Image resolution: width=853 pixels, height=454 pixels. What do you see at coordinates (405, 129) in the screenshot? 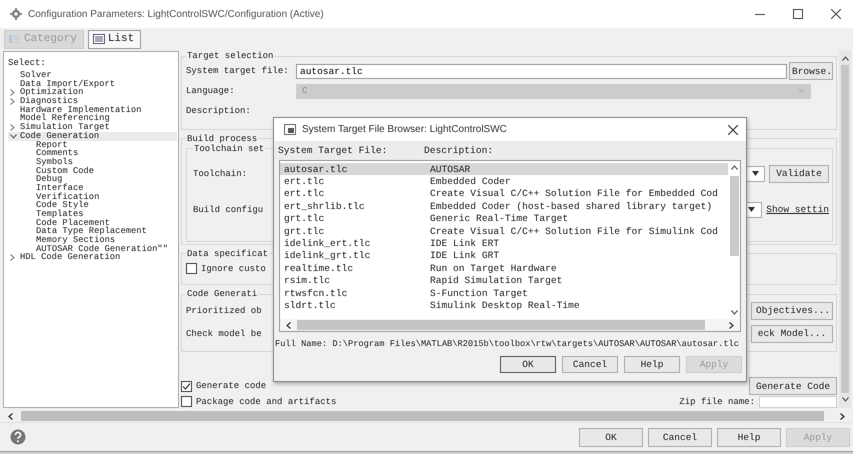
I see `dialog-title: System Target File Browser: LightControlSWC` at bounding box center [405, 129].